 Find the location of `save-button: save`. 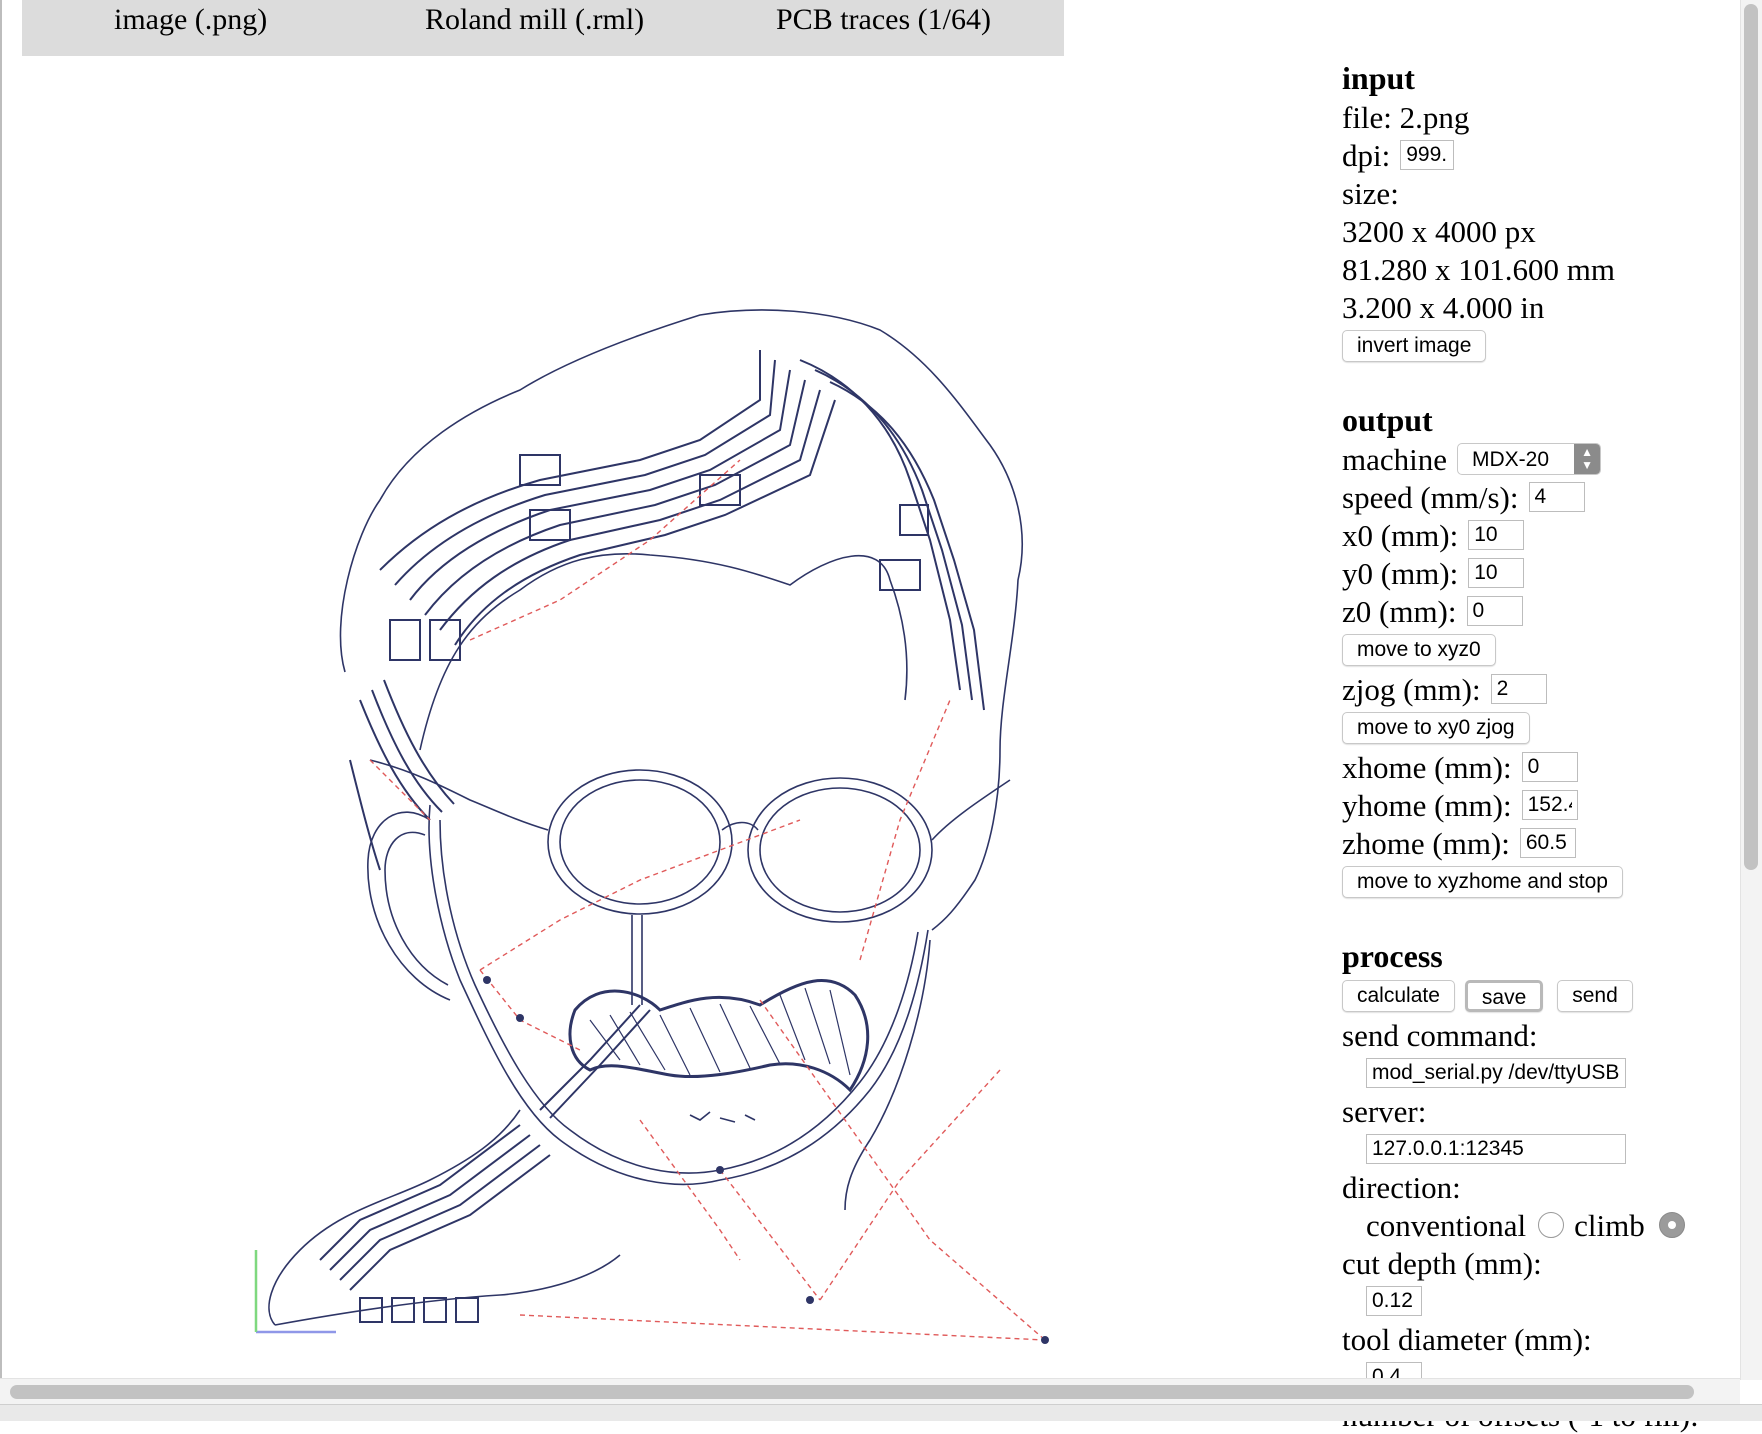

save-button: save is located at coordinates (1504, 996).